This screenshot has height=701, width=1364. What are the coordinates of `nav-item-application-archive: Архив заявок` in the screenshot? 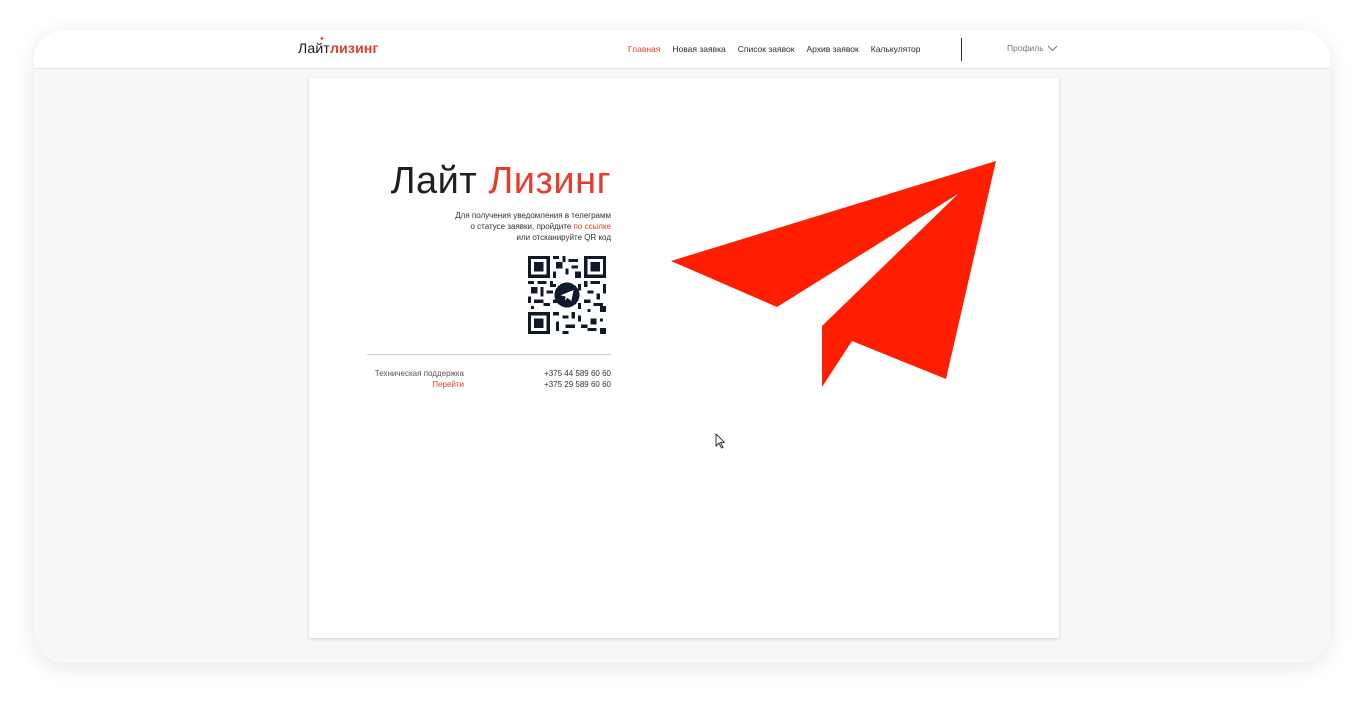 It's located at (832, 49).